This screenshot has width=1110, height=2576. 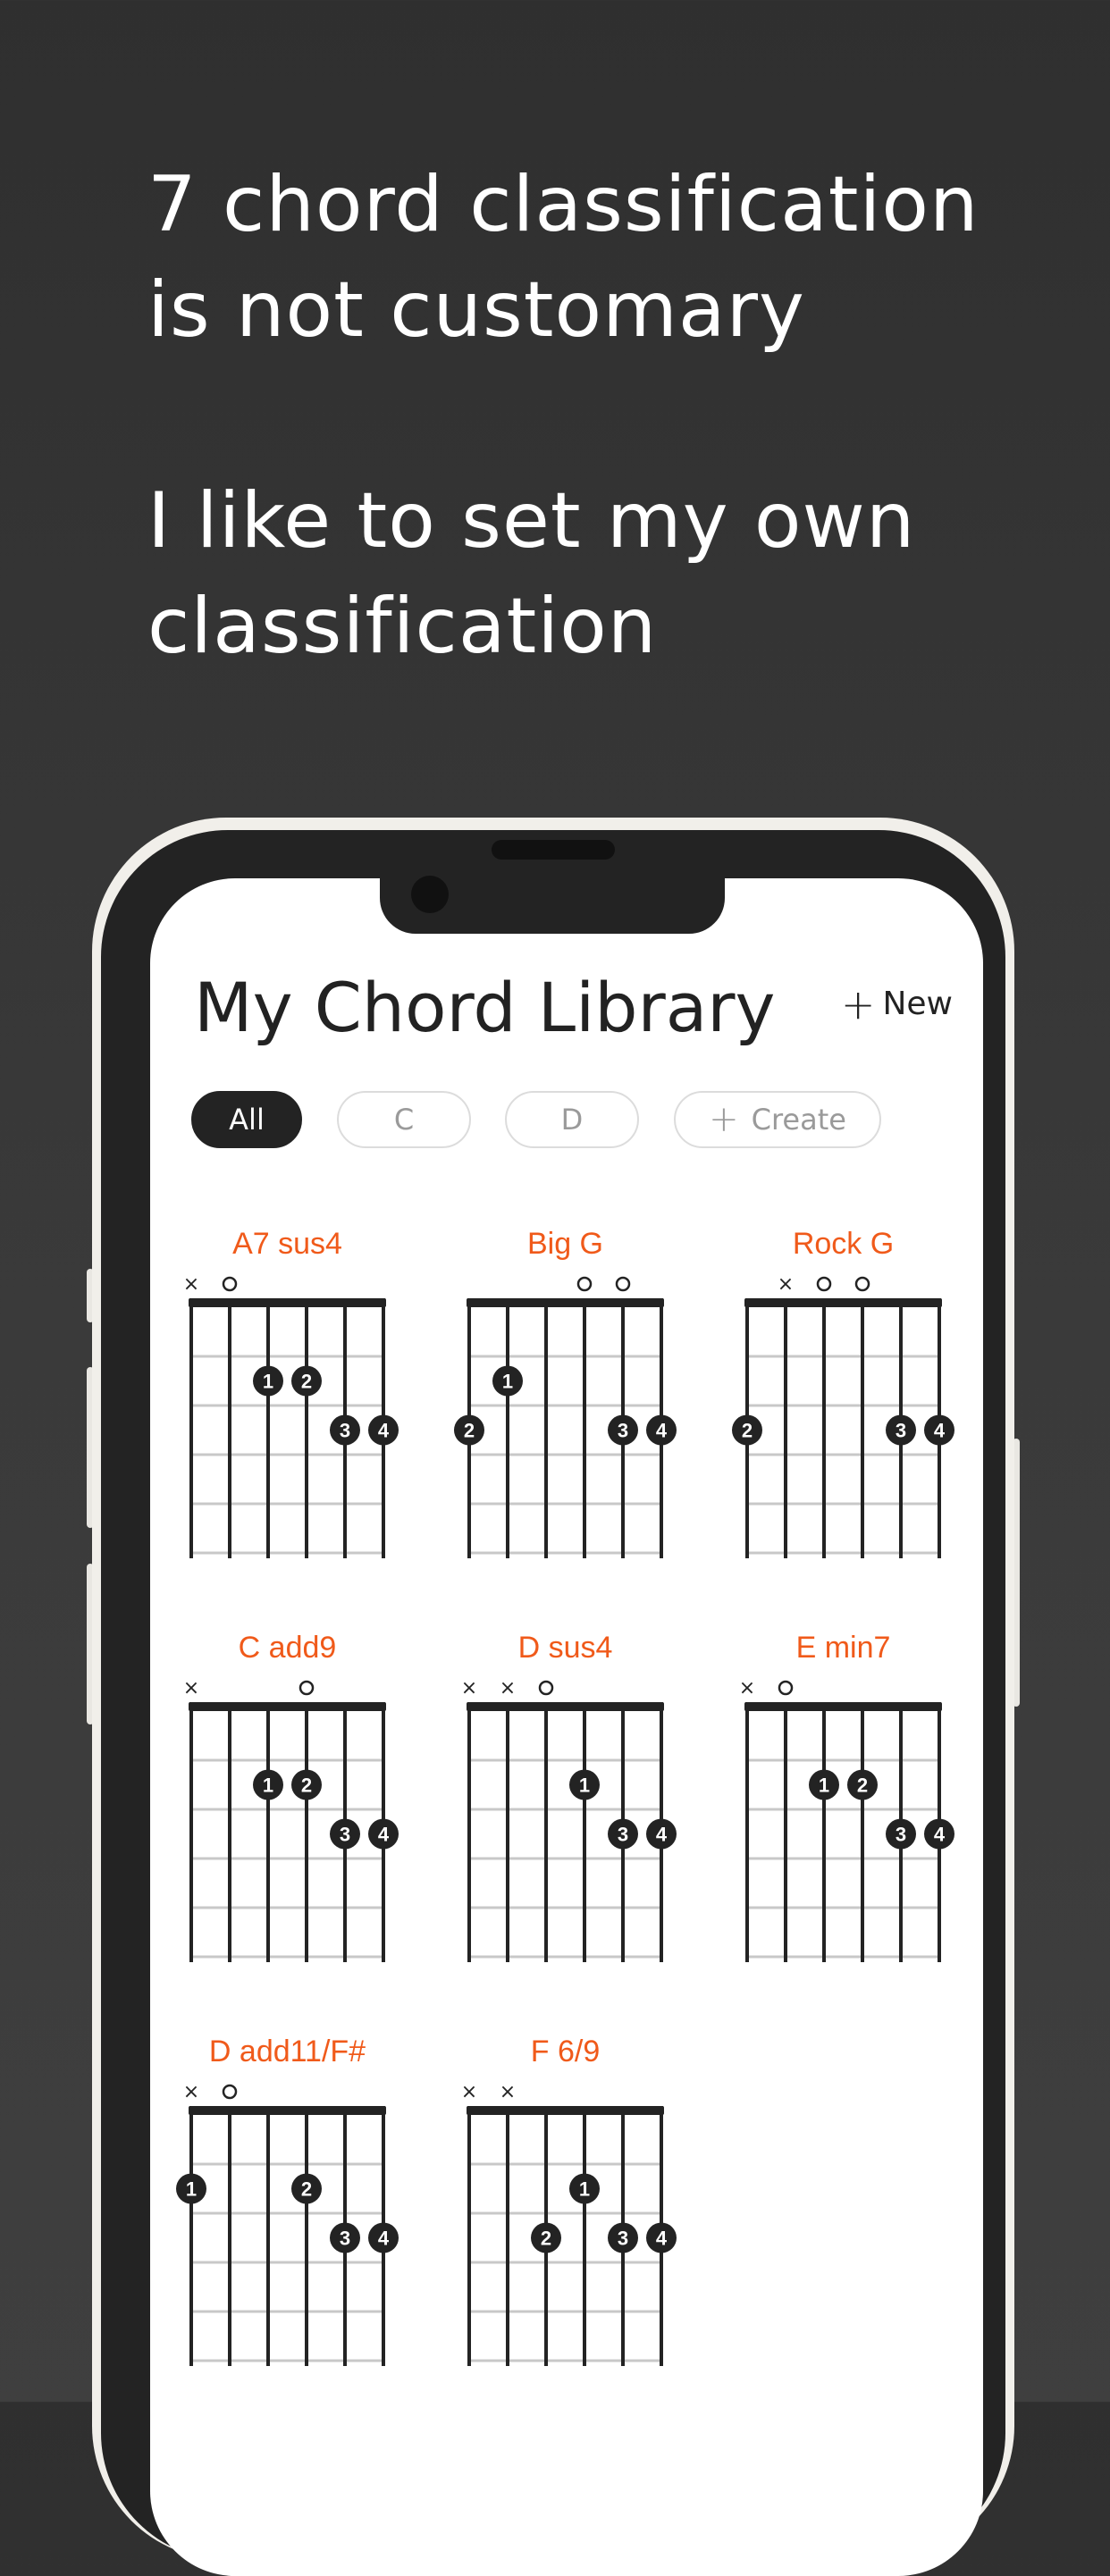 I want to click on chord-name: F 6/9, so click(x=565, y=2051).